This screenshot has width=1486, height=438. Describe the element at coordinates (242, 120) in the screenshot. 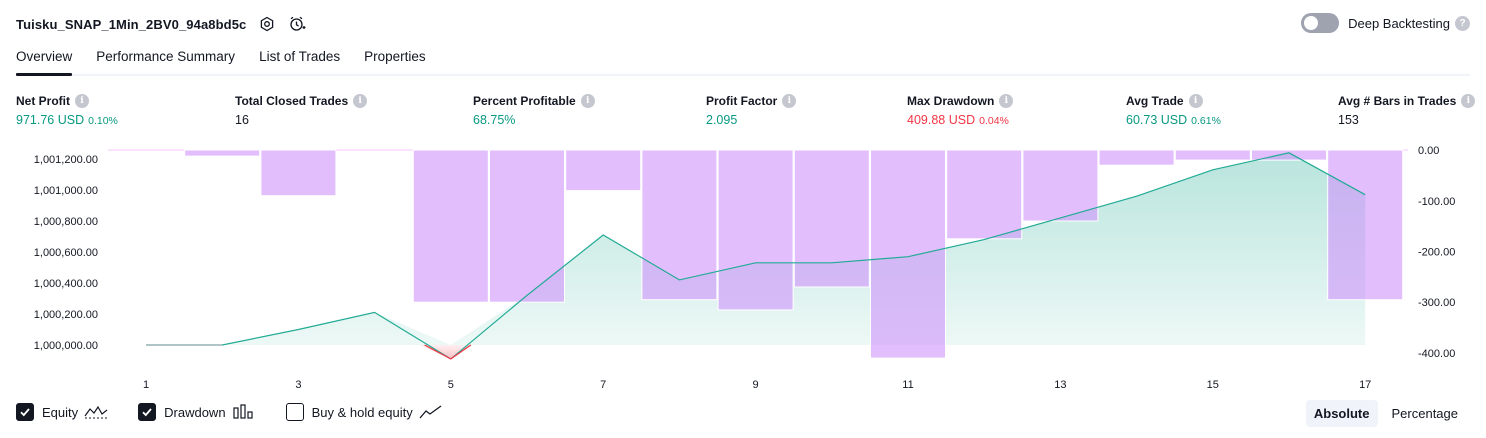

I see `stat-value: 16` at that location.